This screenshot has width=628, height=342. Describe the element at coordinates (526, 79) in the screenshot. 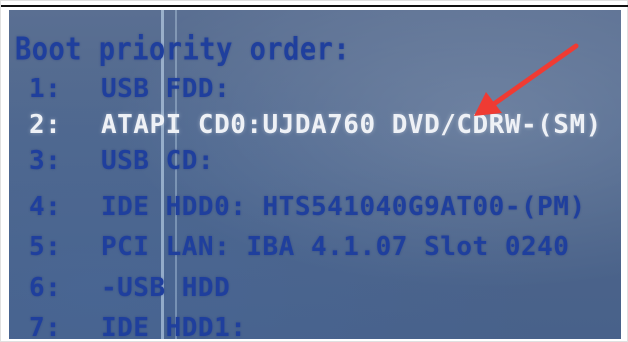

I see `arrow-pointing-icon` at that location.